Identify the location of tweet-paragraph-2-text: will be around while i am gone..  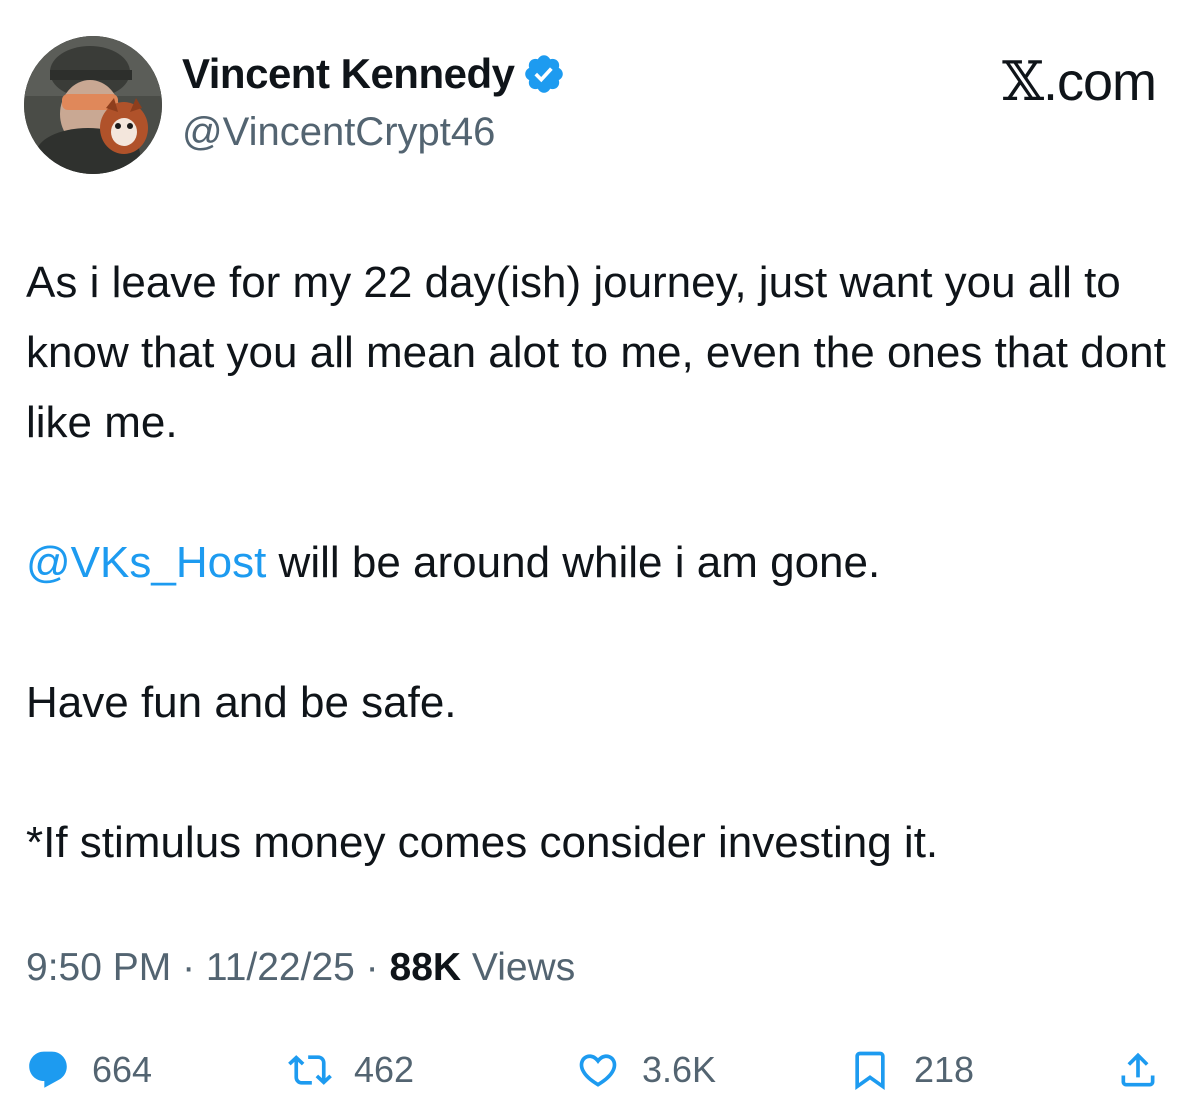
(573, 562).